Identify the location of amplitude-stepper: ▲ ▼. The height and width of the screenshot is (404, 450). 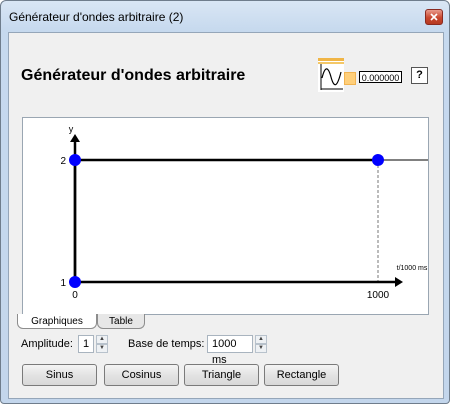
(102, 344).